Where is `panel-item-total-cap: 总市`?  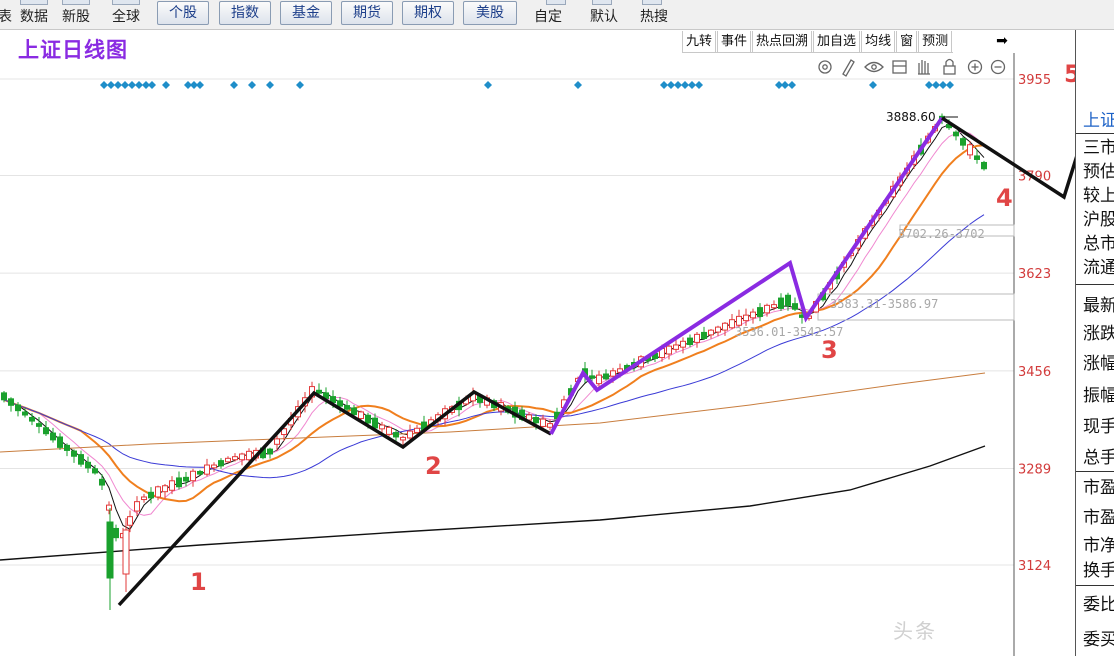
panel-item-total-cap: 总市 is located at coordinates (1098, 244).